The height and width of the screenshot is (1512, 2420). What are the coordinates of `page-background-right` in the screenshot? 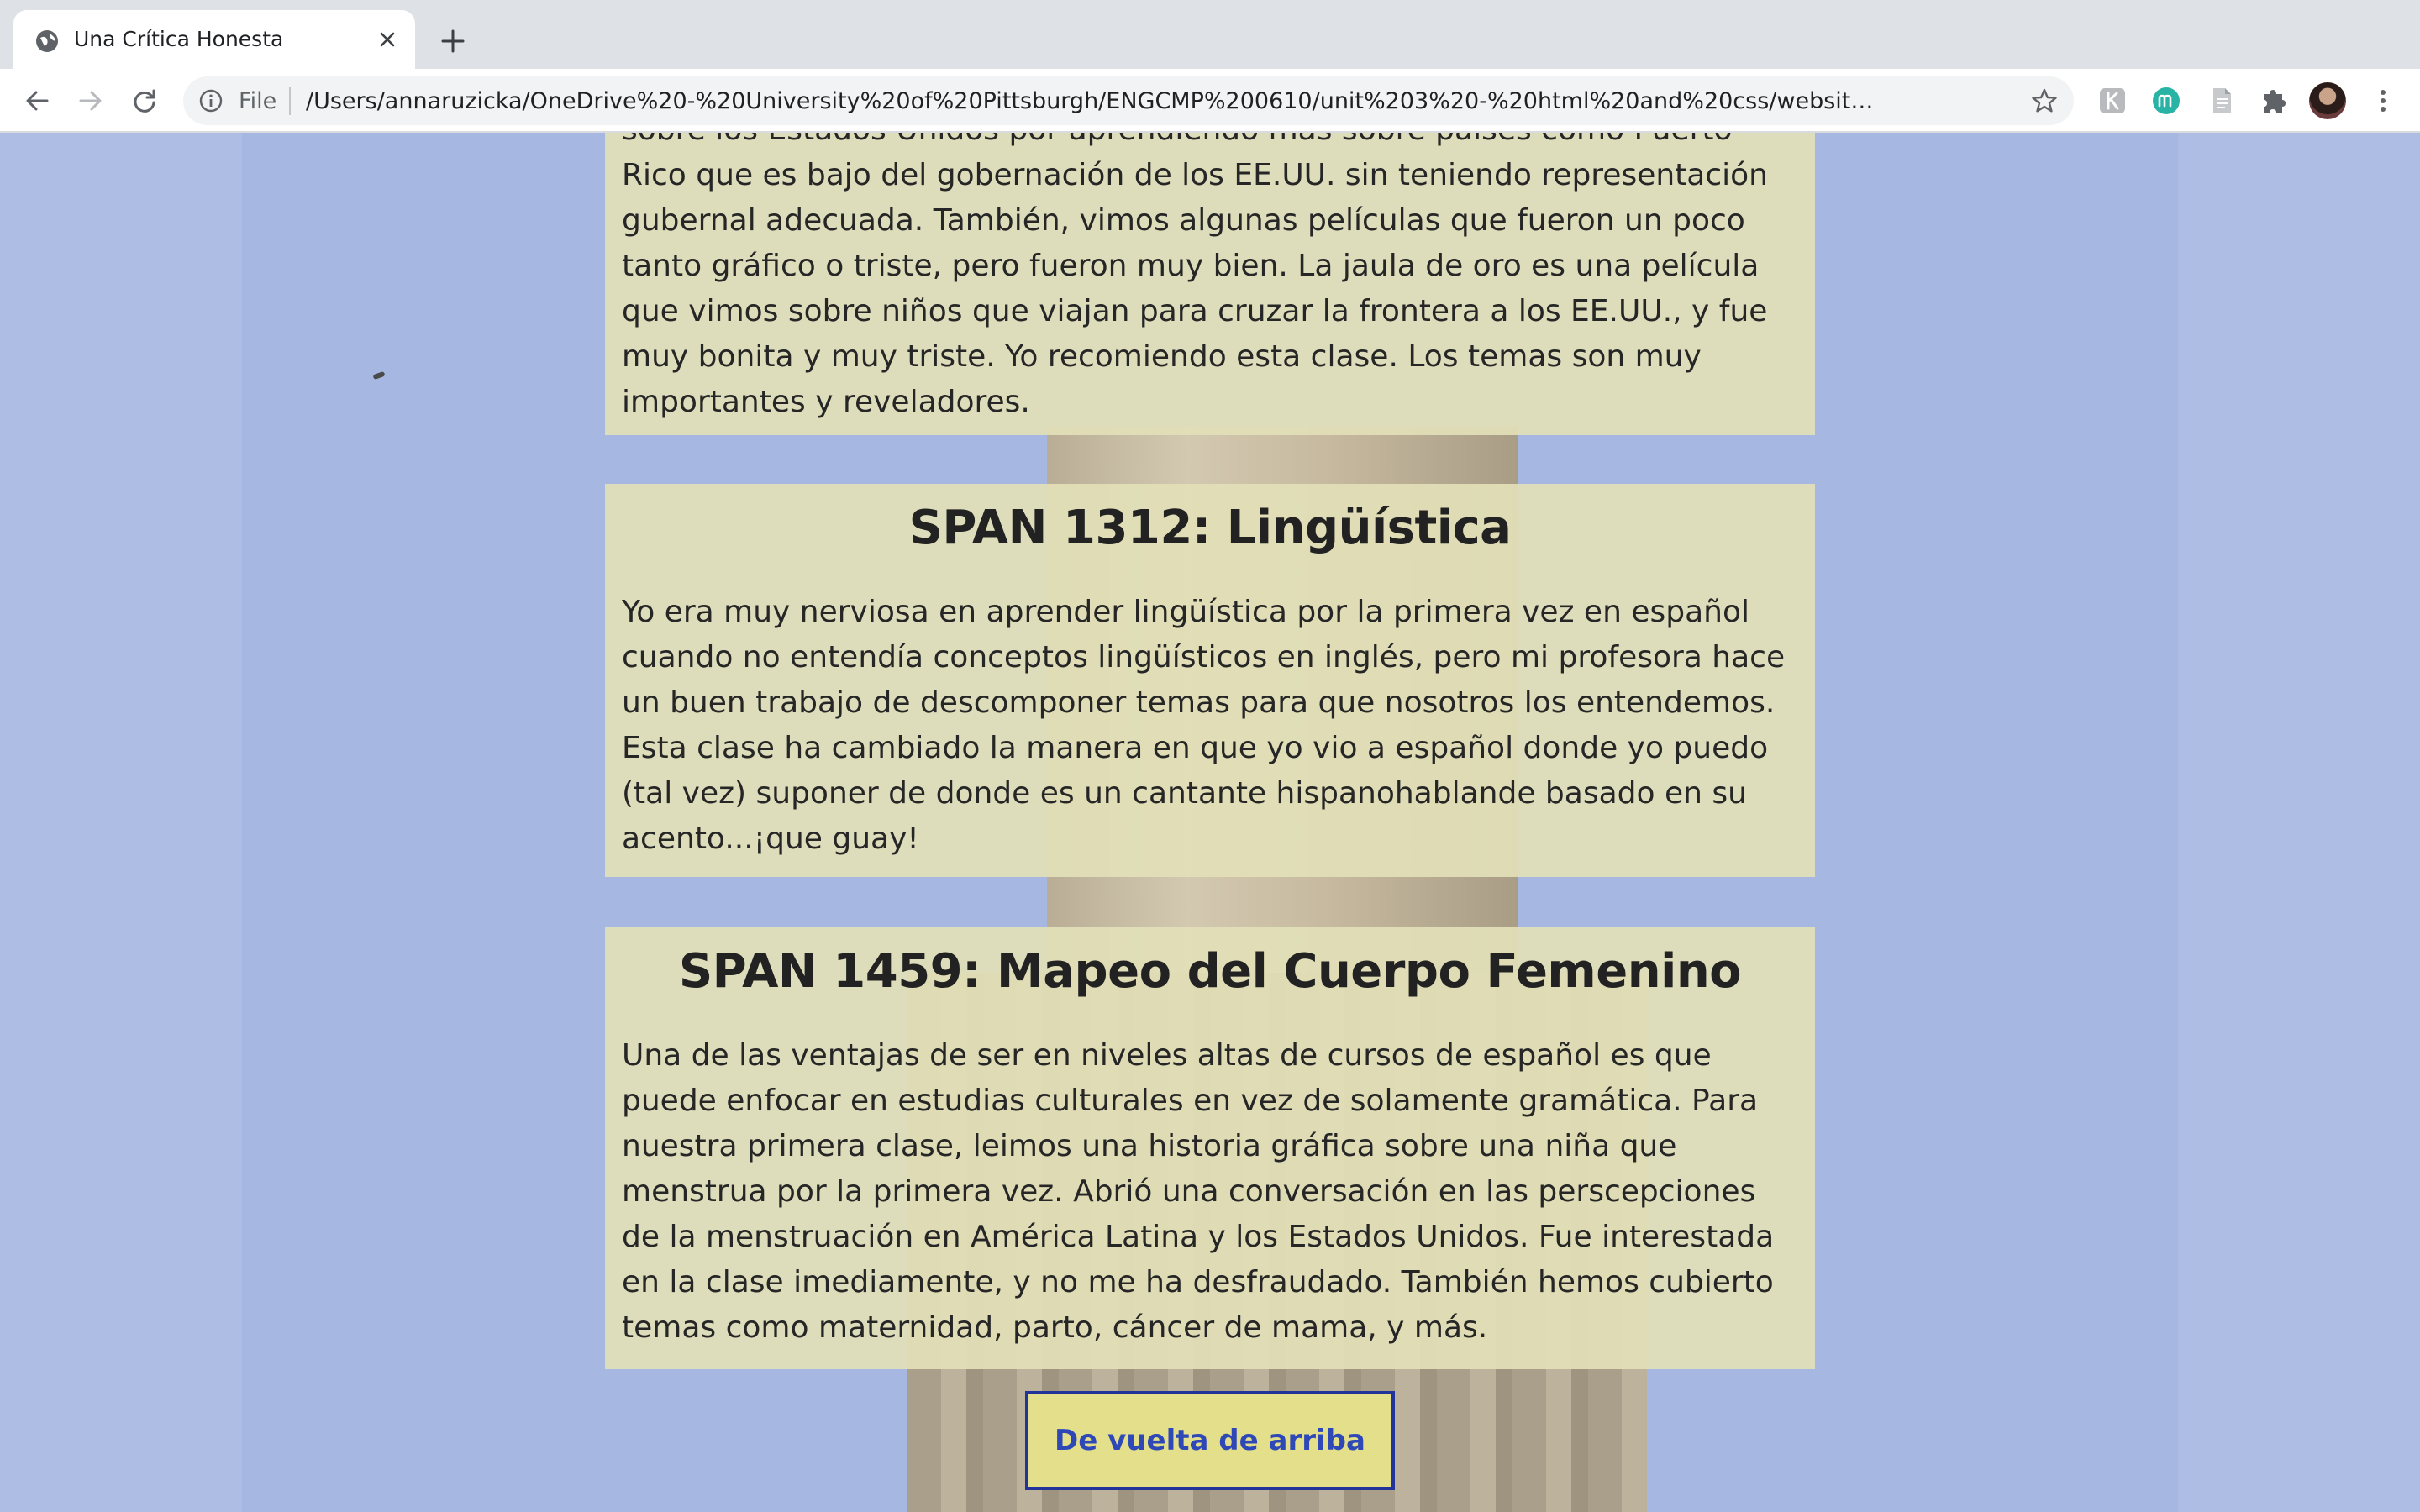 It's located at (2299, 822).